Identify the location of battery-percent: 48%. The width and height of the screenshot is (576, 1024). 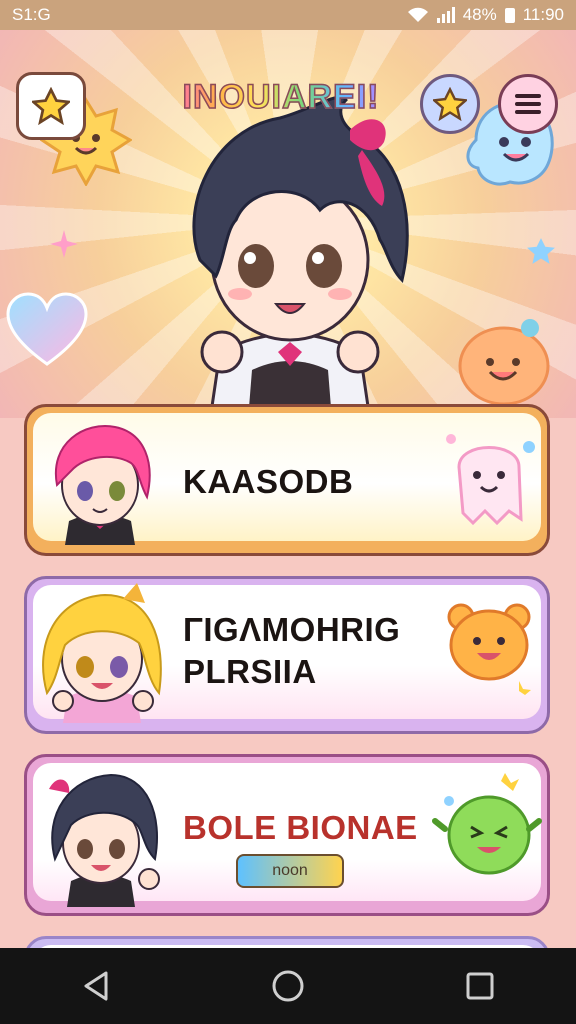
(479, 14).